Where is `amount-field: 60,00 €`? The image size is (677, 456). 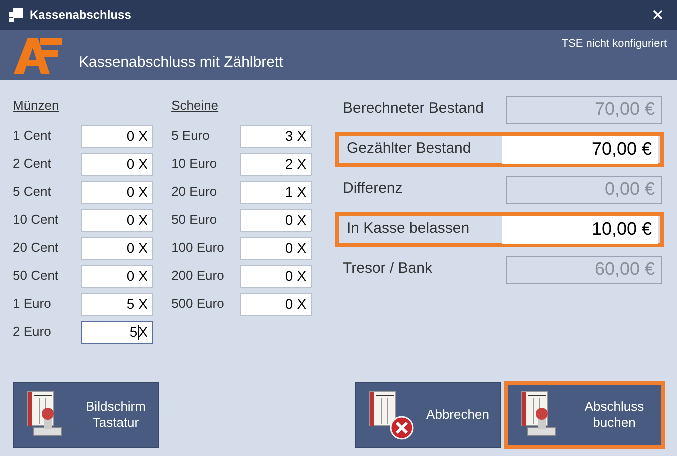 amount-field: 60,00 € is located at coordinates (584, 270).